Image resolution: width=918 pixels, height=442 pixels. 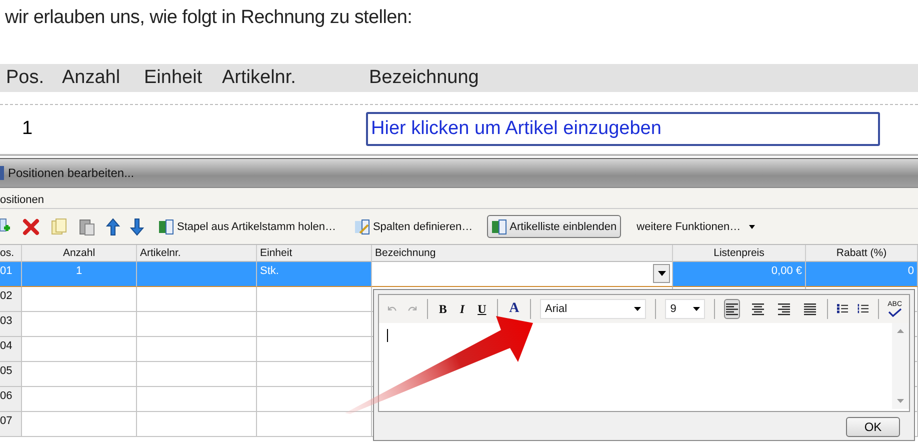 What do you see at coordinates (873, 427) in the screenshot?
I see `ok-button: OK` at bounding box center [873, 427].